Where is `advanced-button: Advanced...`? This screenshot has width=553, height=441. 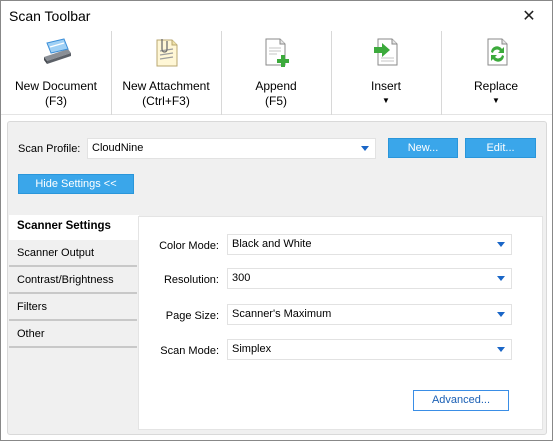 advanced-button: Advanced... is located at coordinates (461, 400).